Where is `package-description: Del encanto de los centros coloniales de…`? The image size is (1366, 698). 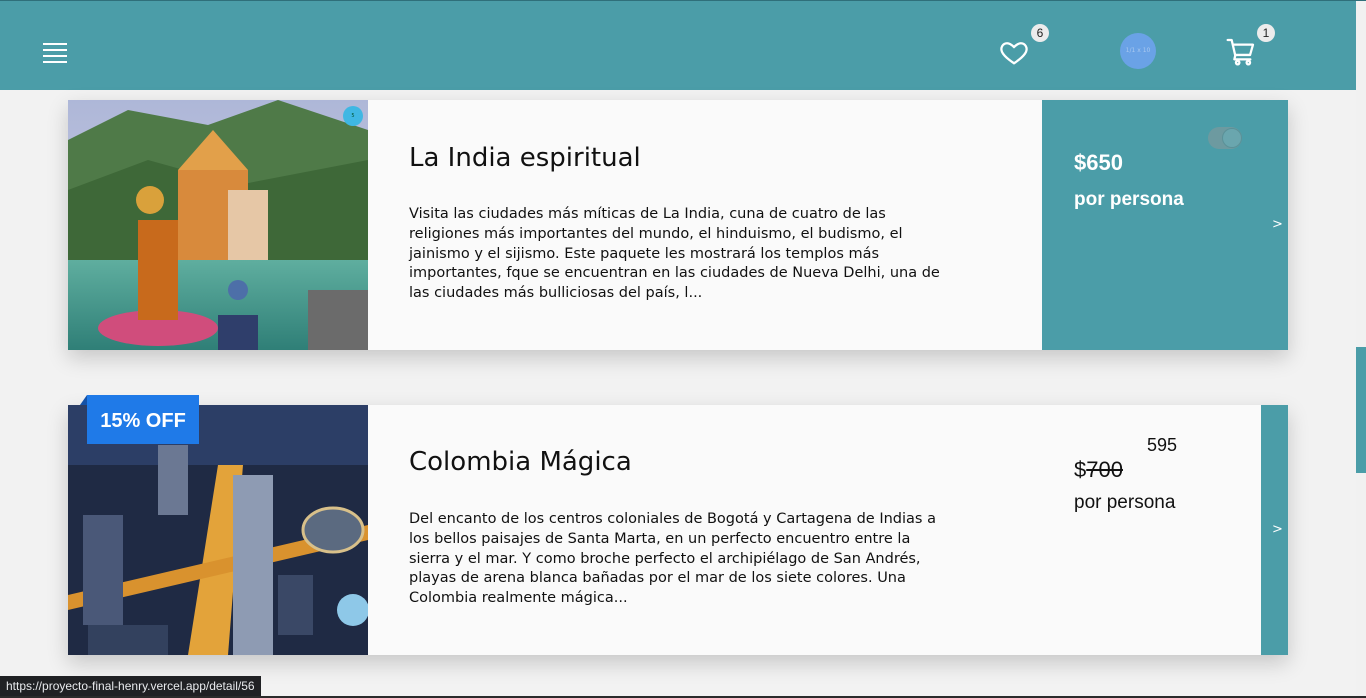 package-description: Del encanto de los centros coloniales de… is located at coordinates (672, 559).